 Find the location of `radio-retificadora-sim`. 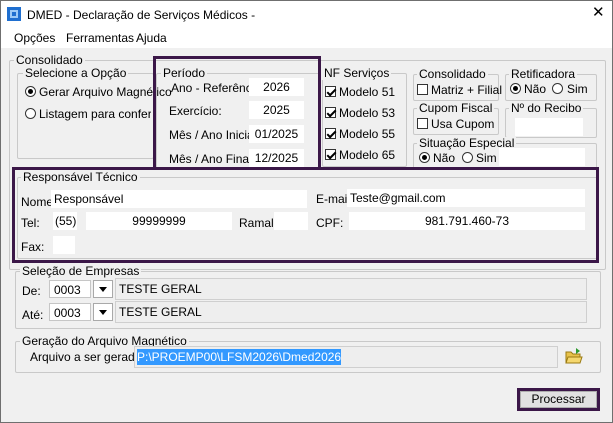

radio-retificadora-sim is located at coordinates (557, 88).